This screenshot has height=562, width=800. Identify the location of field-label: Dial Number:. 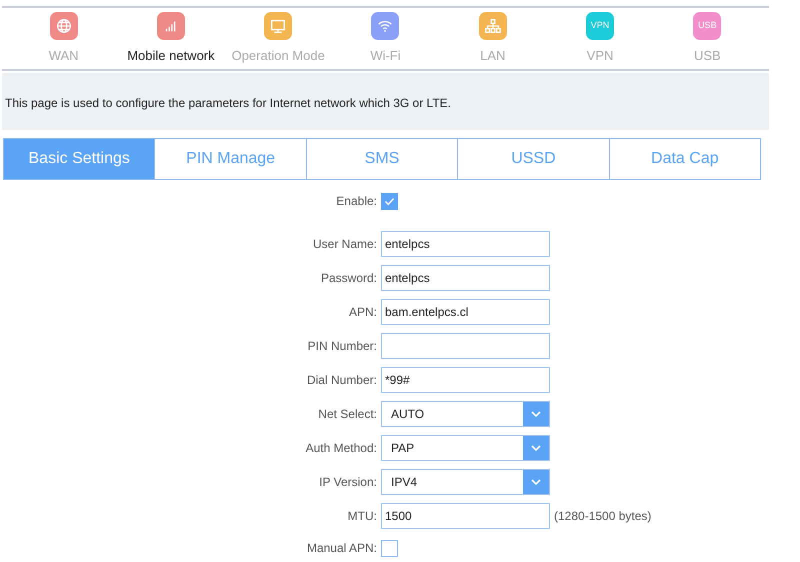
(341, 380).